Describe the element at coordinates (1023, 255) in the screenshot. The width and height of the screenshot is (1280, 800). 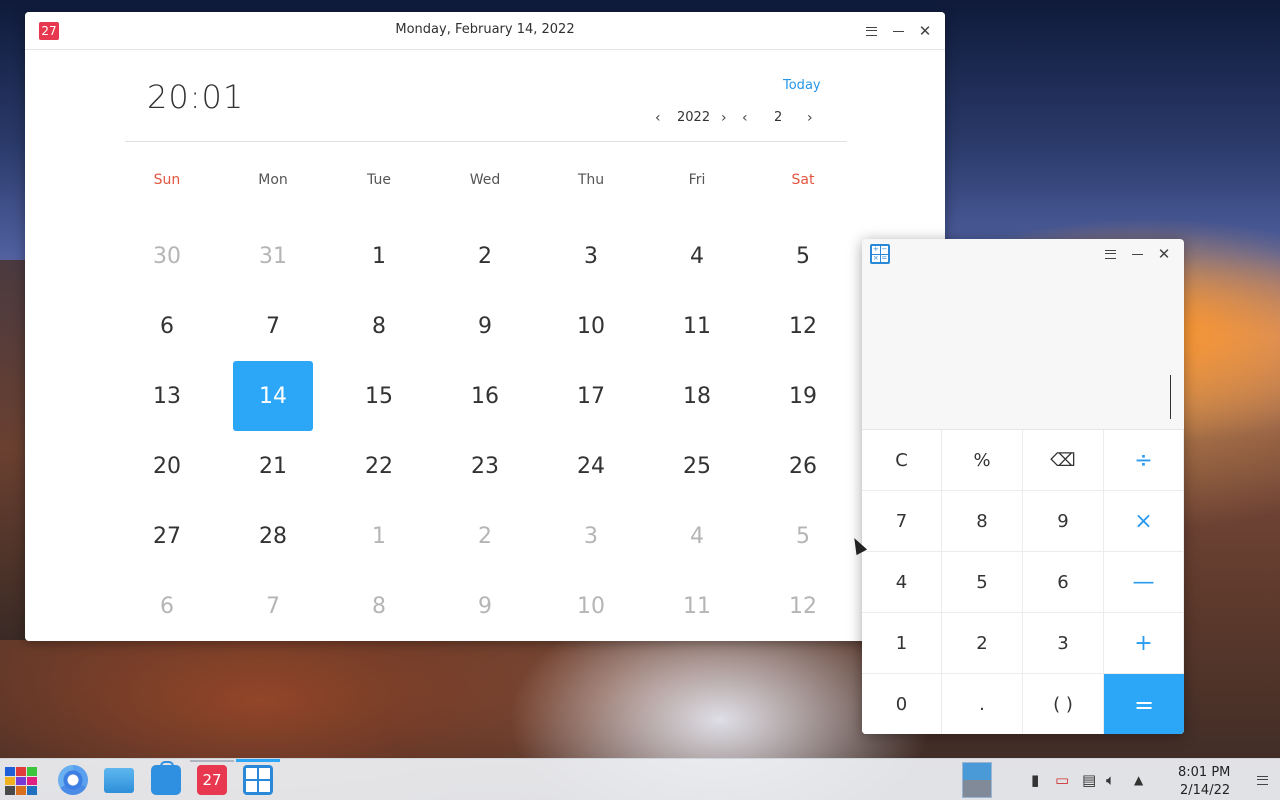
I see `calculator-titlebar: + − × = ✕` at that location.